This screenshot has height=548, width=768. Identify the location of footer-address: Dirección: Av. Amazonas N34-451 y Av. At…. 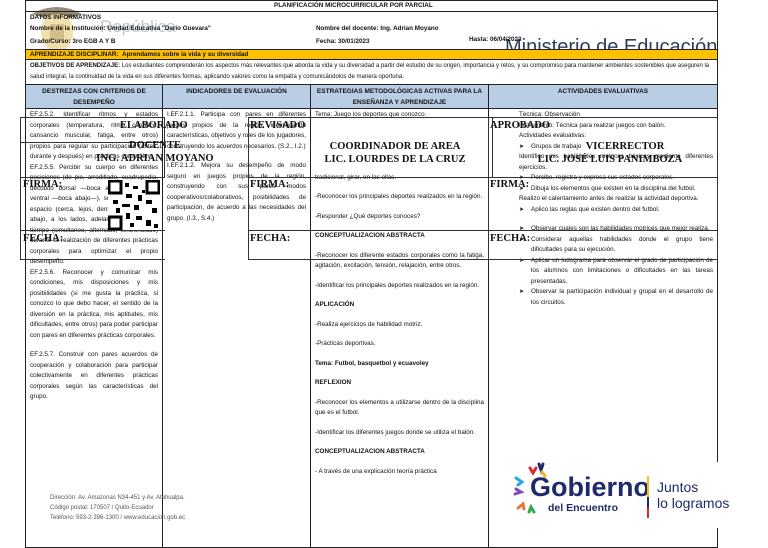
(117, 508).